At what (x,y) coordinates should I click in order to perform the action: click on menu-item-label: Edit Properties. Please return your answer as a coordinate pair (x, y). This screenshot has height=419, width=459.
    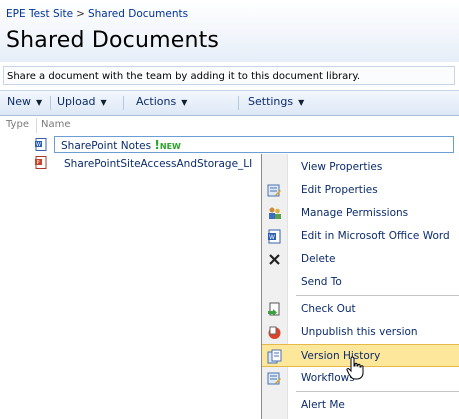
    Looking at the image, I should click on (339, 190).